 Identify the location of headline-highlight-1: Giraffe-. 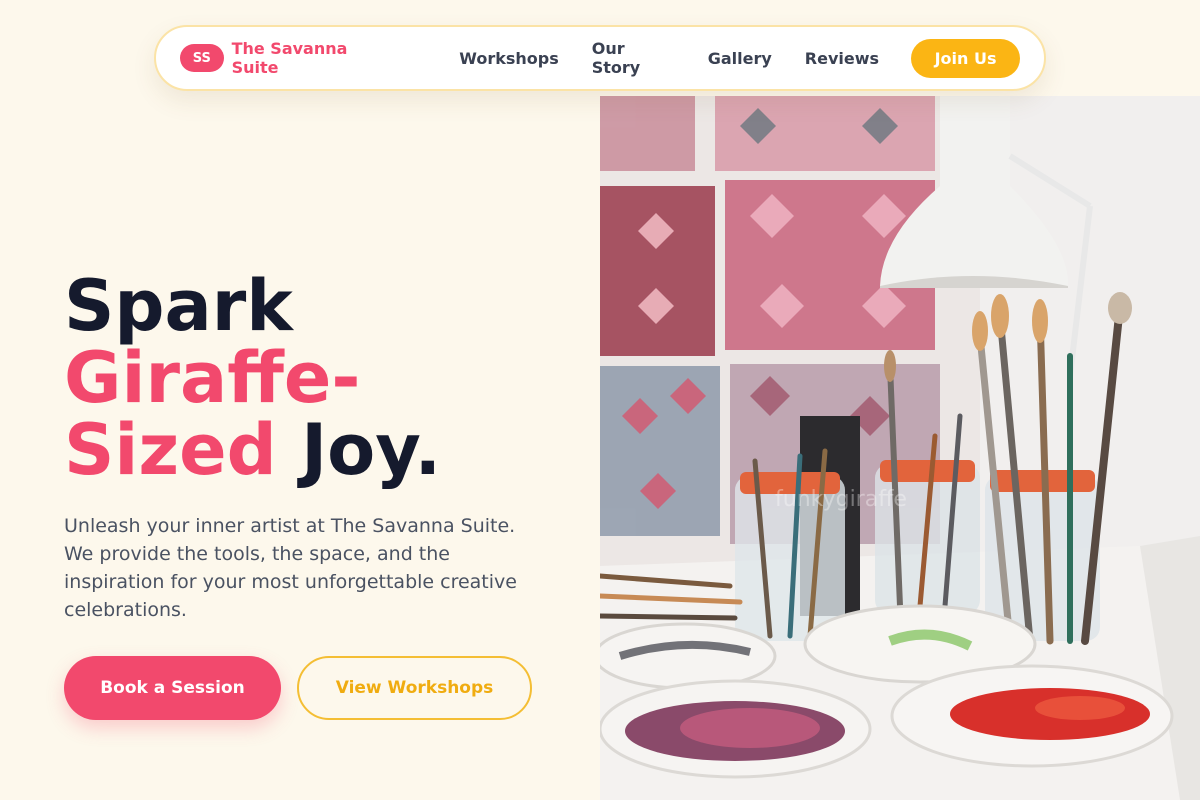
(212, 378).